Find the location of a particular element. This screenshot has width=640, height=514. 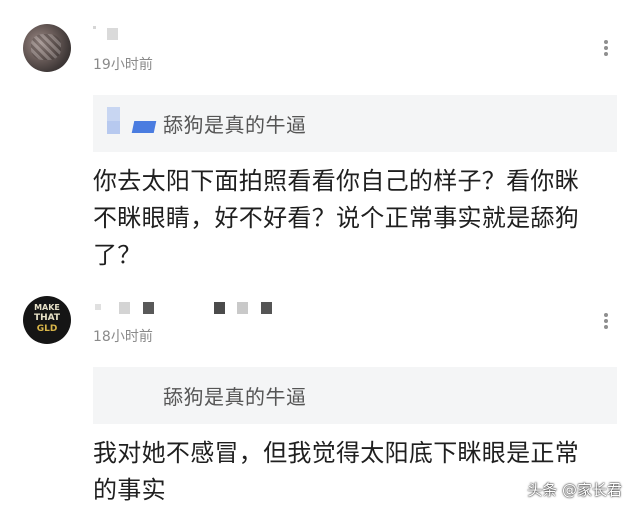

user-avatar is located at coordinates (47, 48).